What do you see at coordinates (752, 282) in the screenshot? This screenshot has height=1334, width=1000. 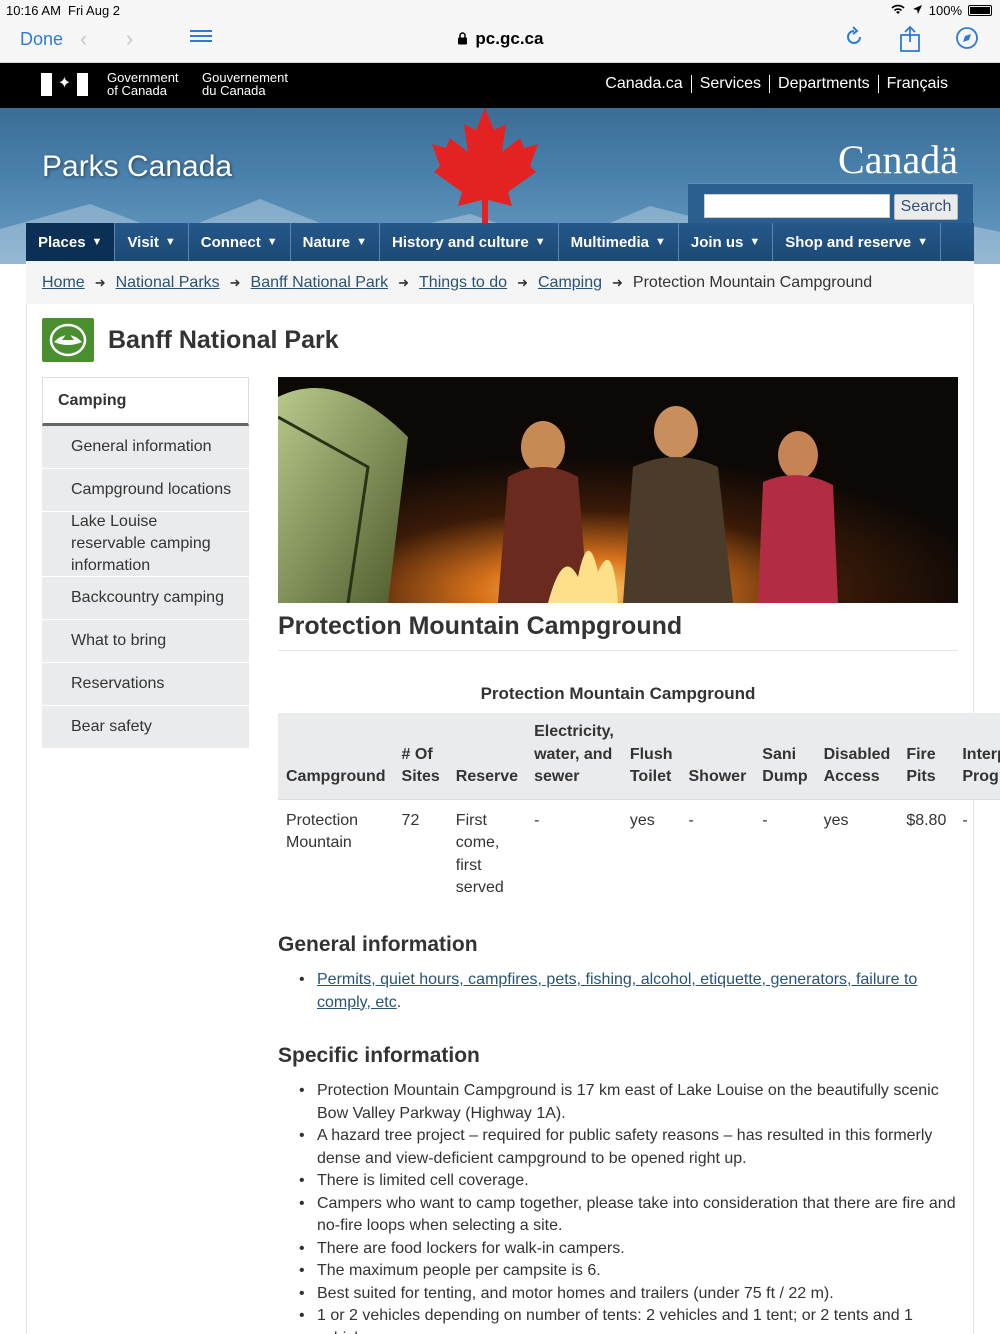 I see `breadcrumb-current: Protection Mountain Campground` at bounding box center [752, 282].